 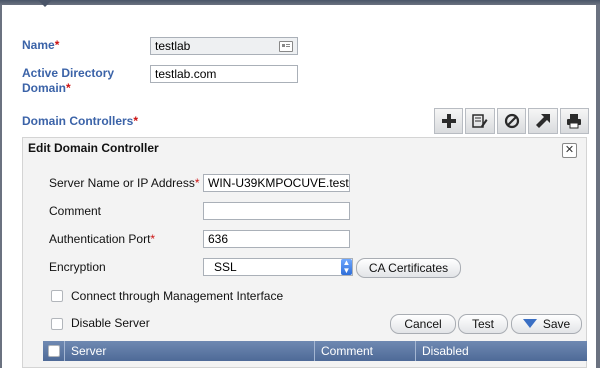 What do you see at coordinates (57, 296) in the screenshot?
I see `mgmt-interface-checkbox` at bounding box center [57, 296].